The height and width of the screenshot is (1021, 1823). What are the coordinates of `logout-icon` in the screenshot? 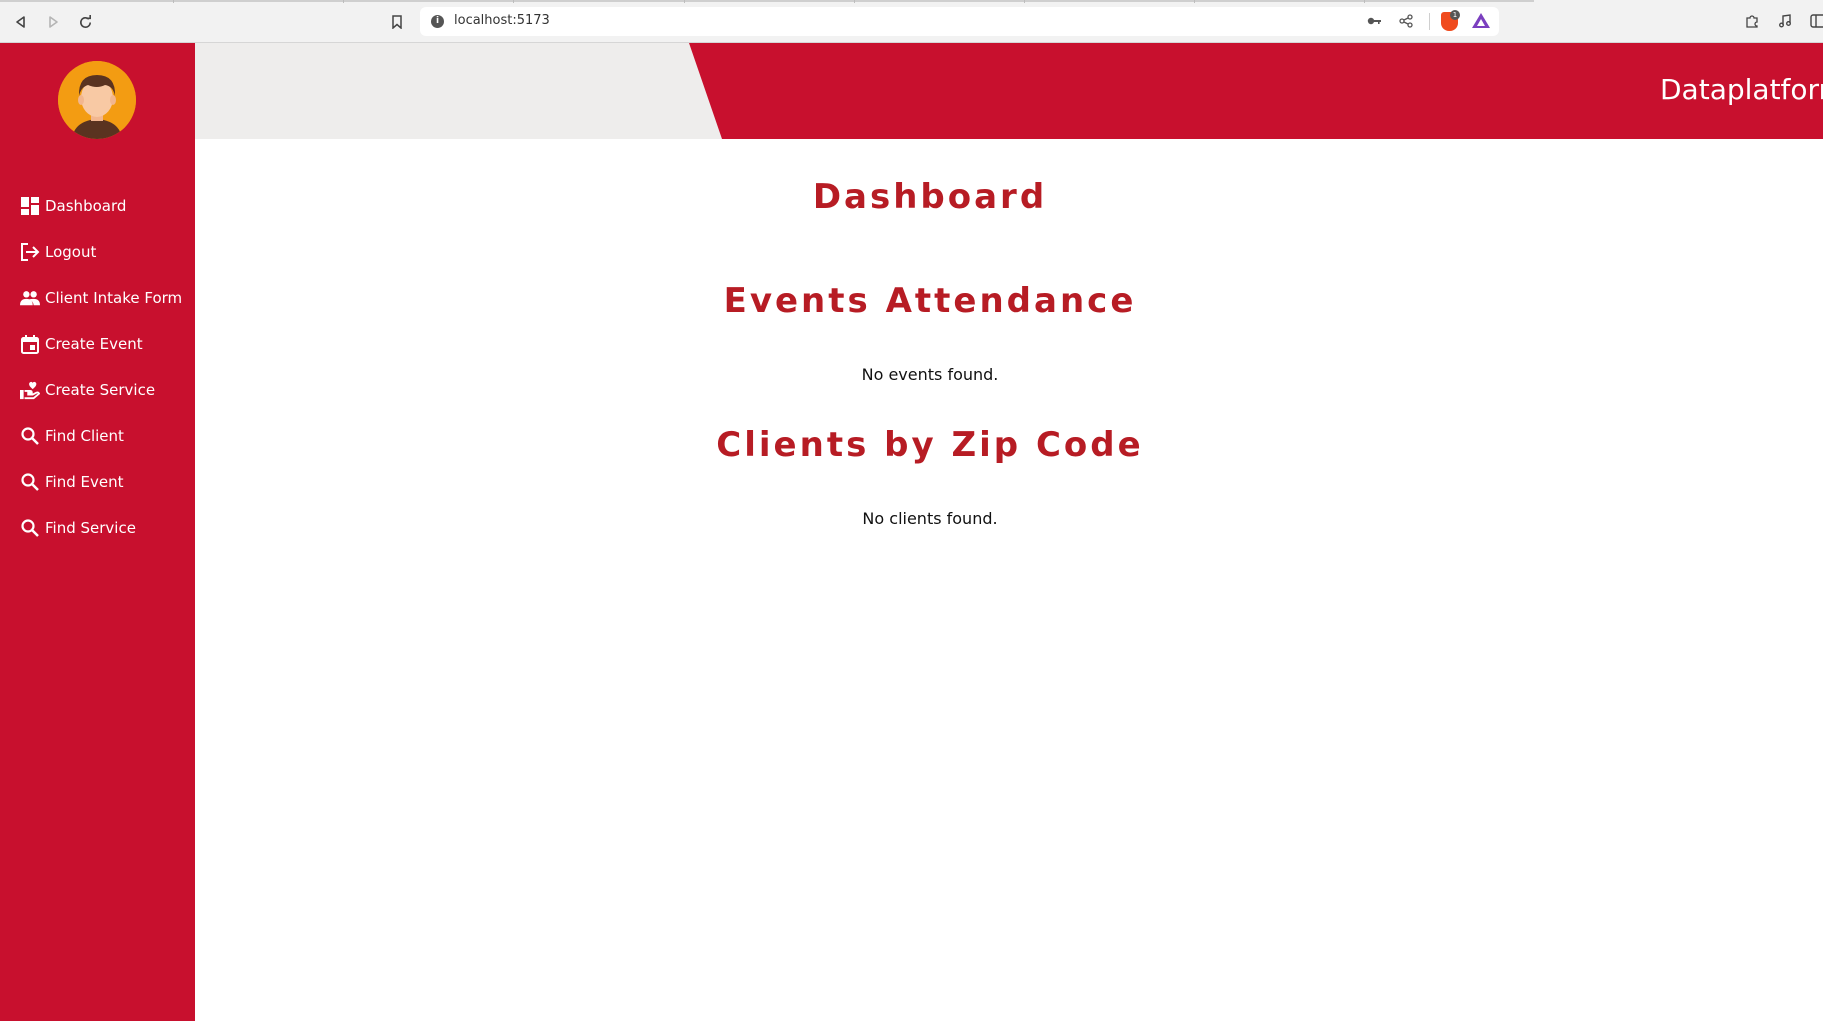 It's located at (30, 252).